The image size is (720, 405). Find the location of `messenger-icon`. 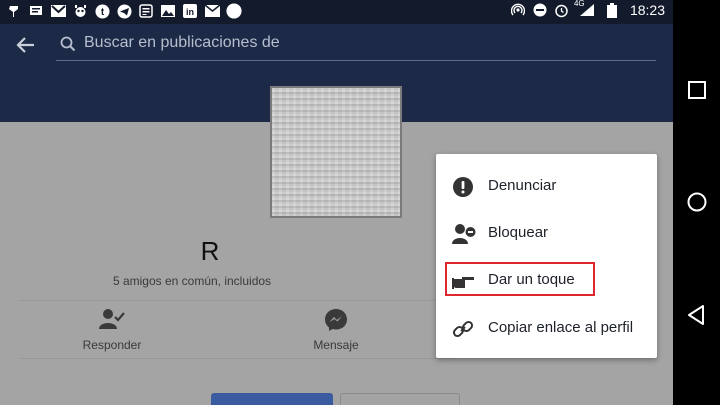

messenger-icon is located at coordinates (336, 320).